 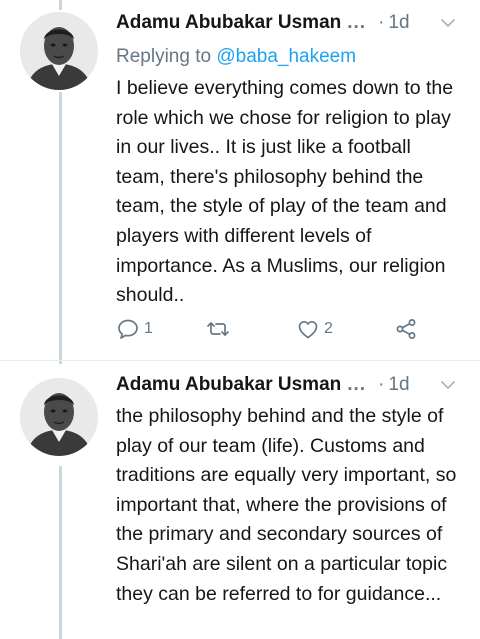 What do you see at coordinates (308, 330) in the screenshot?
I see `heart-icon` at bounding box center [308, 330].